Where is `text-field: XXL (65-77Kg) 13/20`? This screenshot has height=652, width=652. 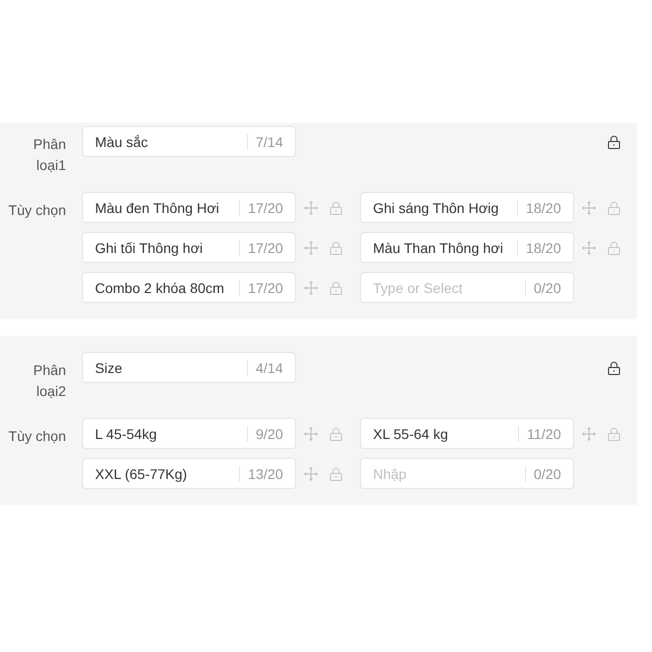 text-field: XXL (65-77Kg) 13/20 is located at coordinates (189, 473).